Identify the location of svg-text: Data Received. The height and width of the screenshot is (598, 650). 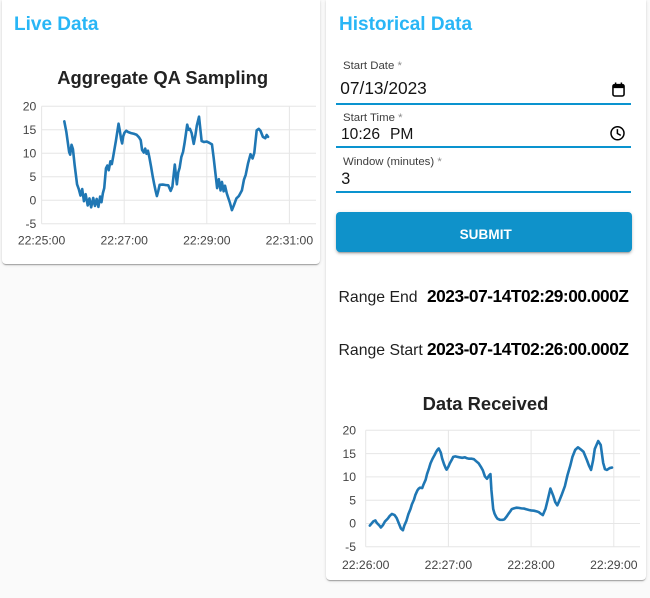
(486, 403).